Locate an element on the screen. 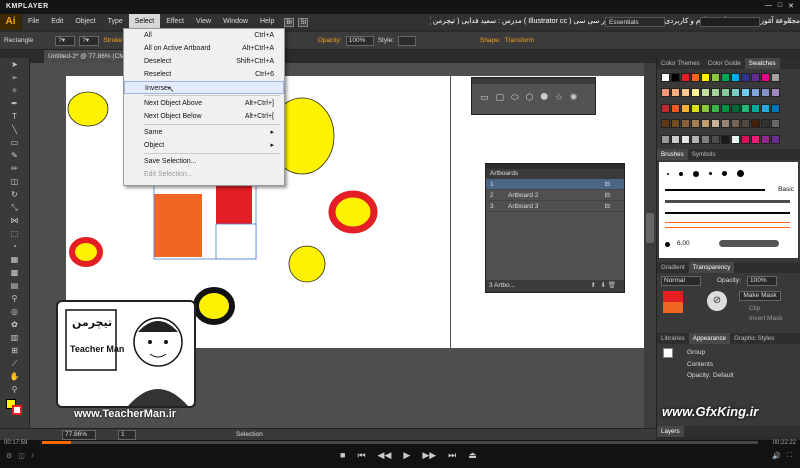 This screenshot has height=468, width=800. bridge-button: Br is located at coordinates (289, 22).